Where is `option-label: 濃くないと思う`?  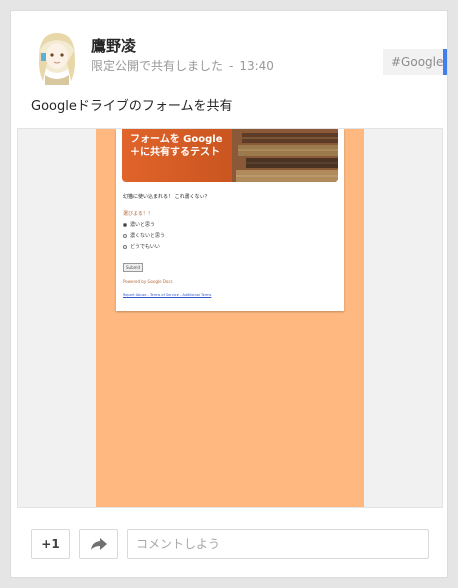 option-label: 濃くないと思う is located at coordinates (148, 236).